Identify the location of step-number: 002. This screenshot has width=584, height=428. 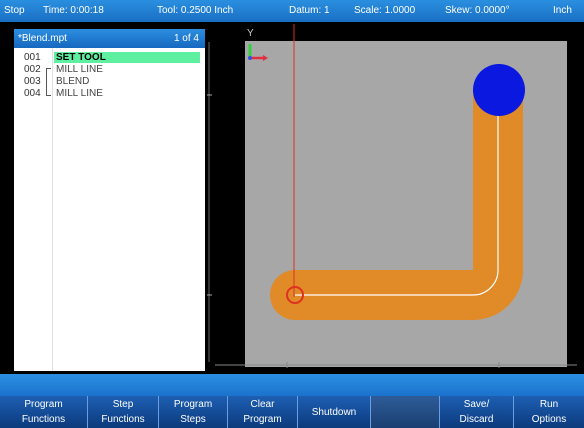
(32, 69).